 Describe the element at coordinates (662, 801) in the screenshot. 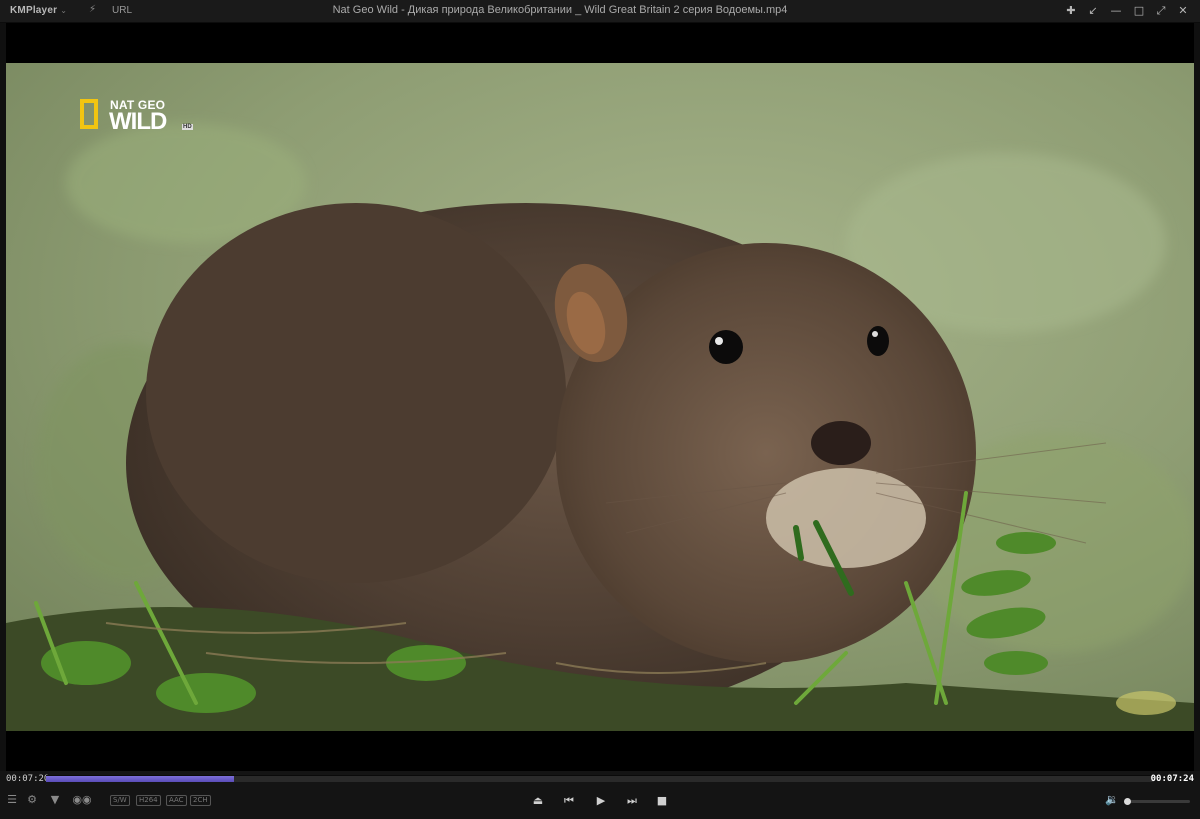

I see `stop-icon: ■` at that location.